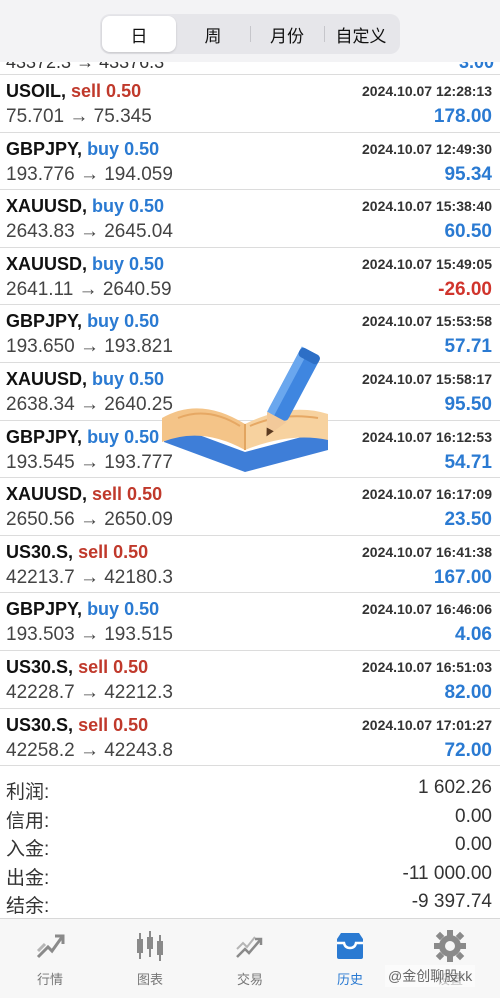 This screenshot has width=500, height=998. I want to click on trade-time: 2024.10.07 16:17:09, so click(427, 494).